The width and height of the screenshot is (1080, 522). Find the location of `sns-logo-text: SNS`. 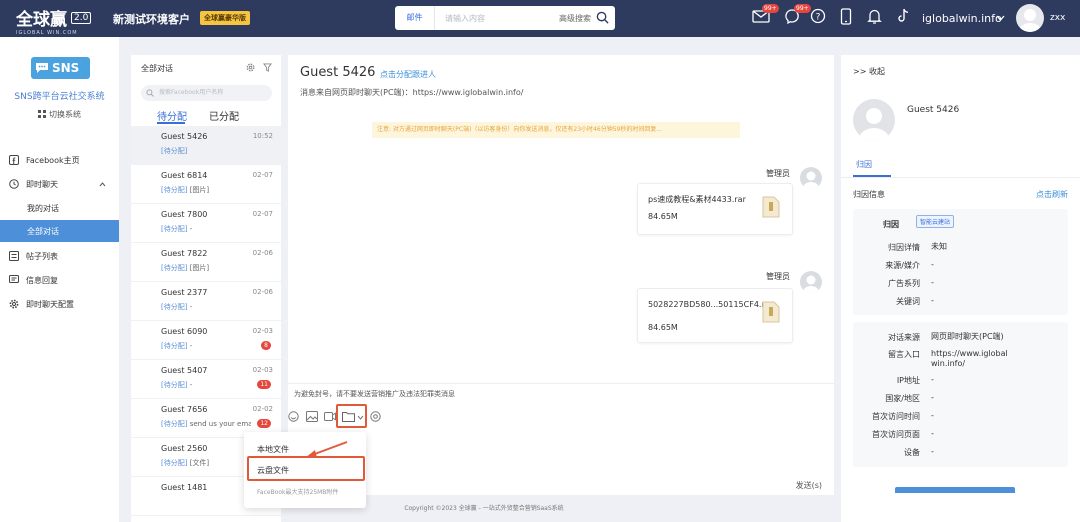

sns-logo-text: SNS is located at coordinates (66, 68).